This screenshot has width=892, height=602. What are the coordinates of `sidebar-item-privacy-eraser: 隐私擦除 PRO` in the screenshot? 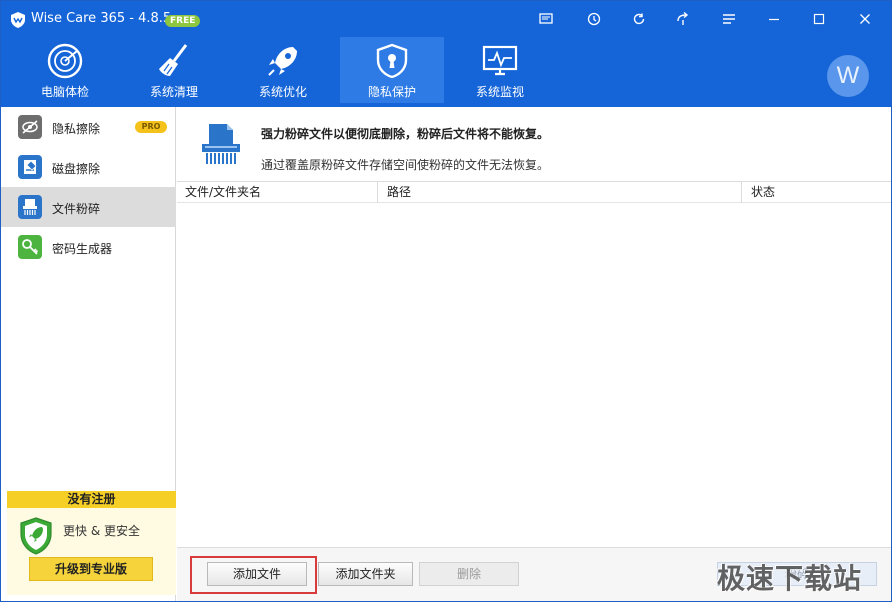 It's located at (88, 127).